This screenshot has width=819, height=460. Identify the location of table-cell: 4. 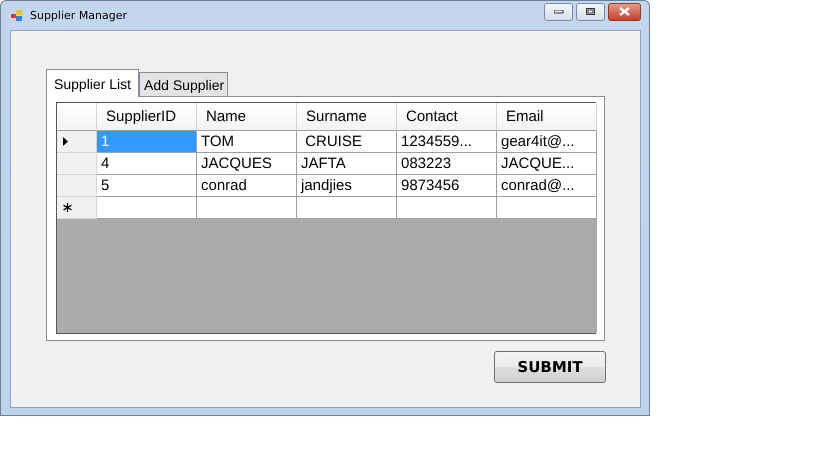
(147, 164).